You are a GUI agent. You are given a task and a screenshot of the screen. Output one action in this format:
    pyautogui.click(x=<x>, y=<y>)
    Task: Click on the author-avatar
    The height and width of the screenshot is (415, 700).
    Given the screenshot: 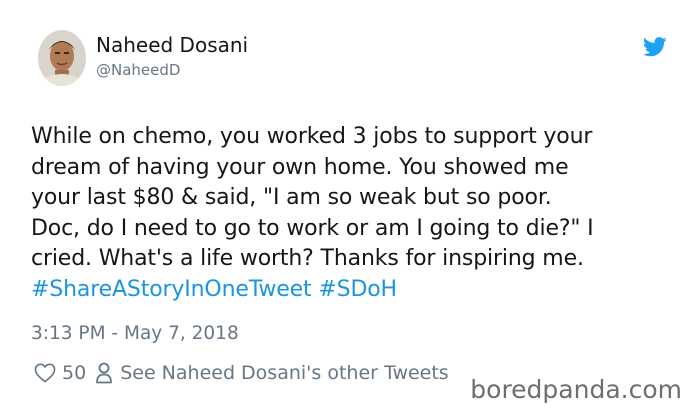 What is the action you would take?
    pyautogui.click(x=62, y=58)
    